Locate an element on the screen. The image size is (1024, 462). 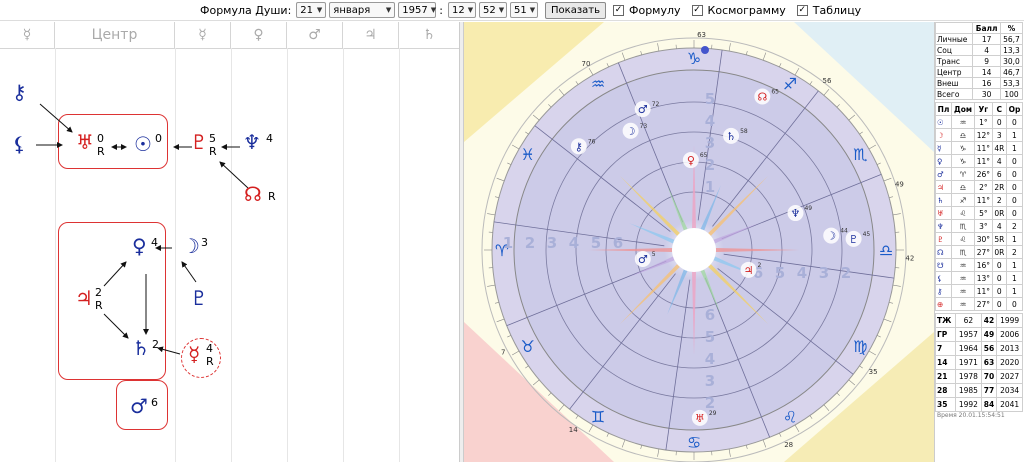
pluto-icon: ♇ is located at coordinates (199, 142).